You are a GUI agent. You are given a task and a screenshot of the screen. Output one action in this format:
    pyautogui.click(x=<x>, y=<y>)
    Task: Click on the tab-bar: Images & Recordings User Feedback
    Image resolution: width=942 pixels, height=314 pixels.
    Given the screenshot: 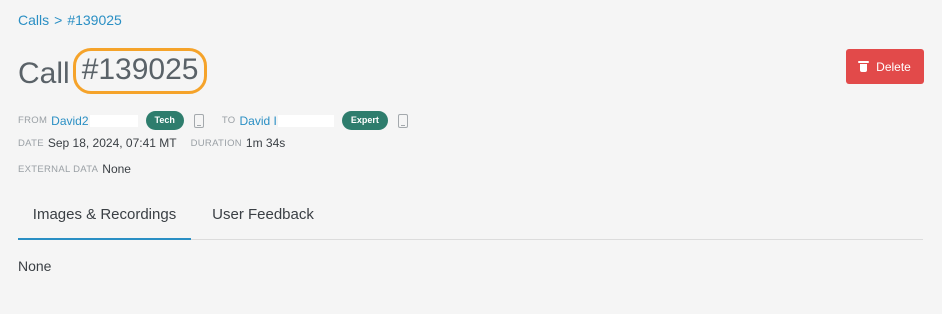 What is the action you would take?
    pyautogui.click(x=470, y=216)
    